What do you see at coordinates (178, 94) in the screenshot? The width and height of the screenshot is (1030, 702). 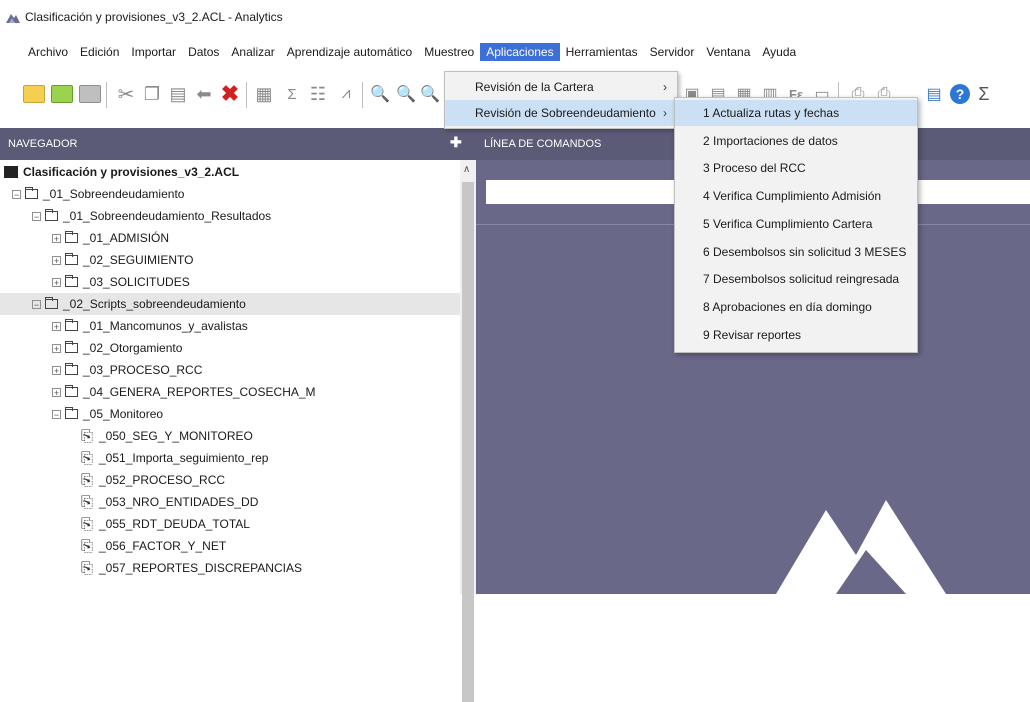 I see `paste-icon: ▤` at bounding box center [178, 94].